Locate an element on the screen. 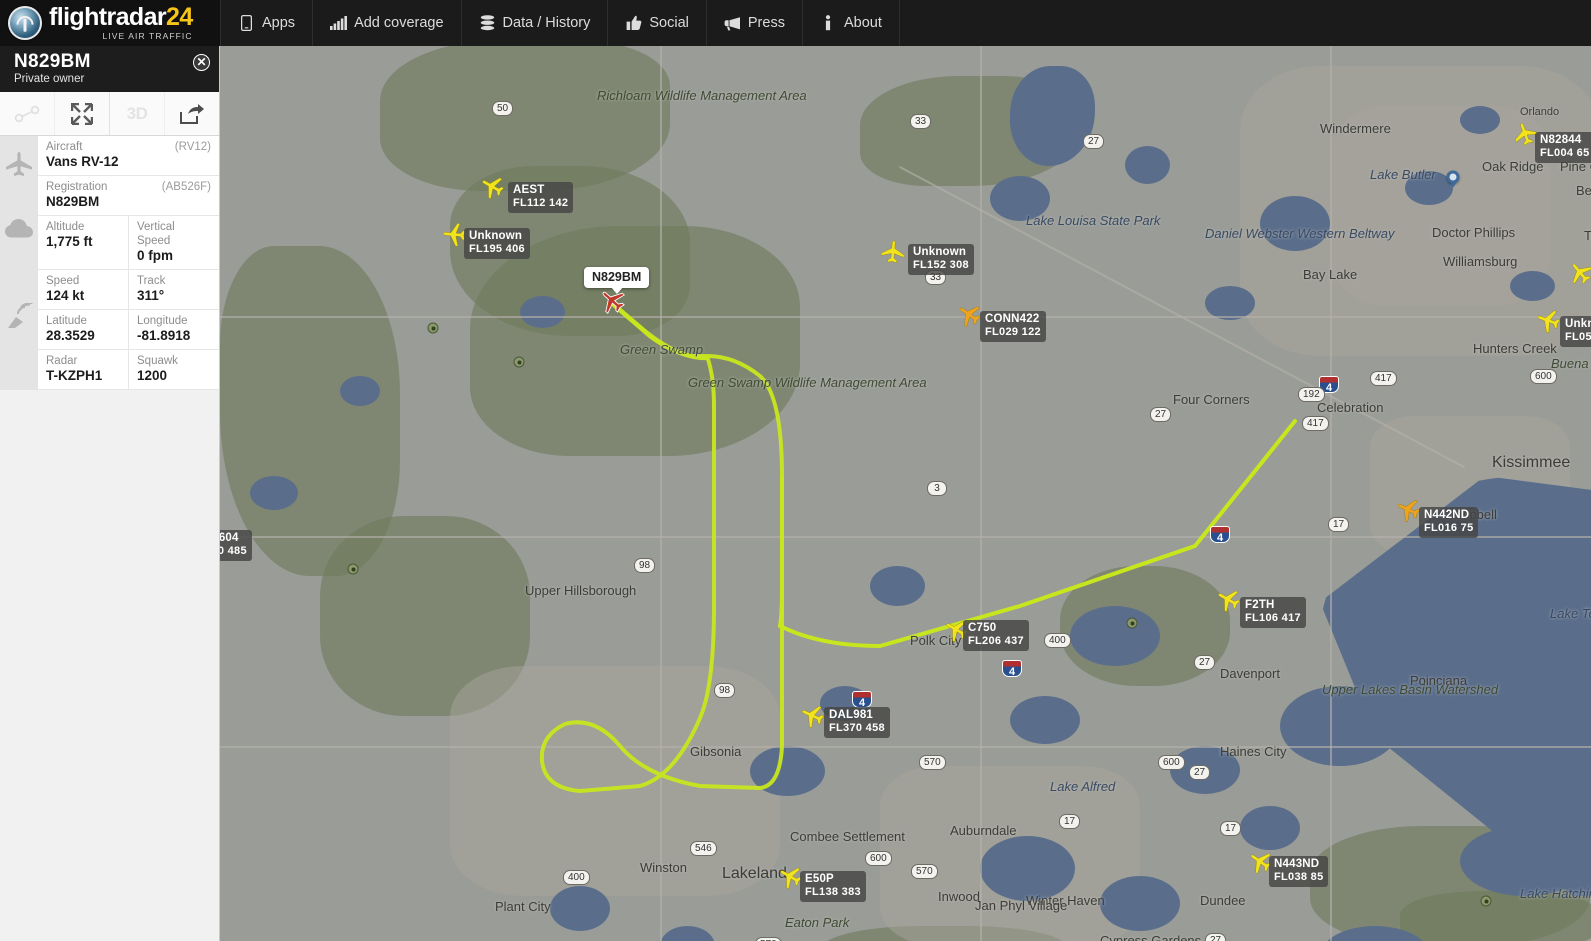 The image size is (1591, 941). selected-aircraft-callout: N829BM is located at coordinates (617, 280).